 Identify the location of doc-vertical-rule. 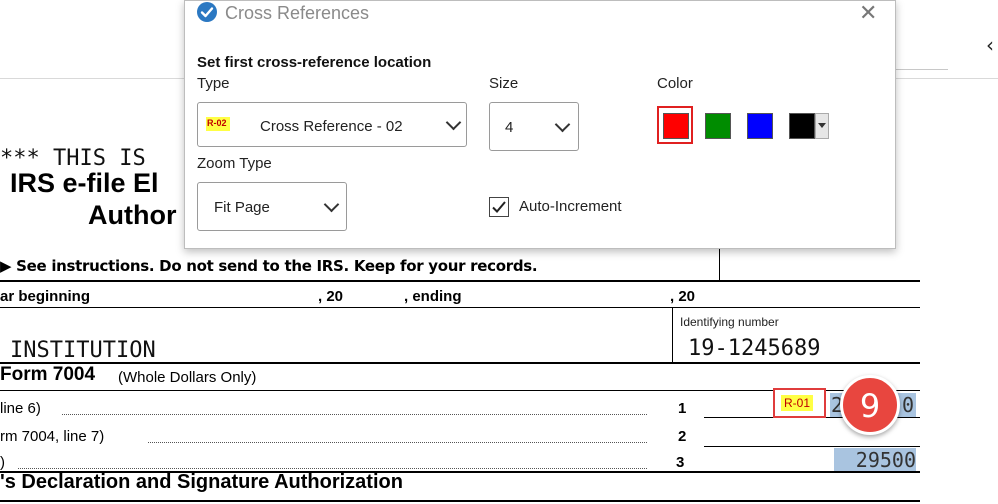
(719, 263).